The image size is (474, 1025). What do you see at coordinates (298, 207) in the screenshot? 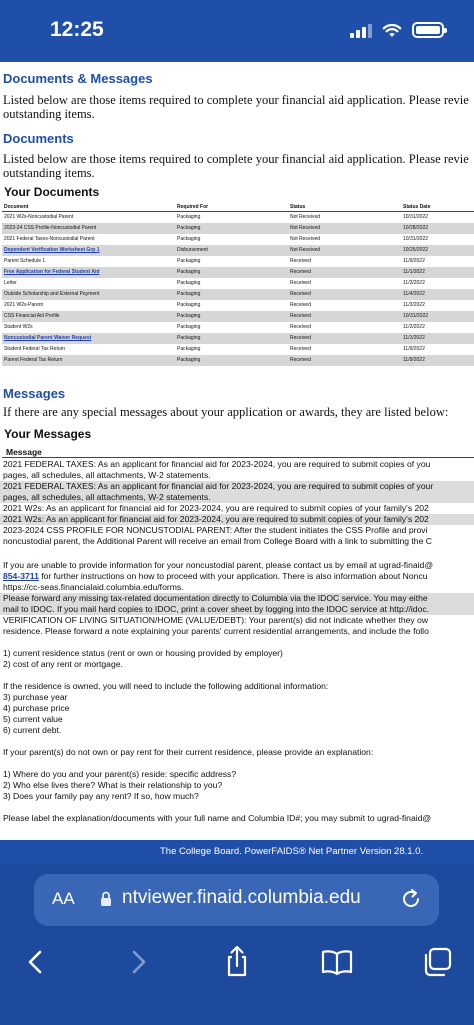
I see `column-header: Status` at bounding box center [298, 207].